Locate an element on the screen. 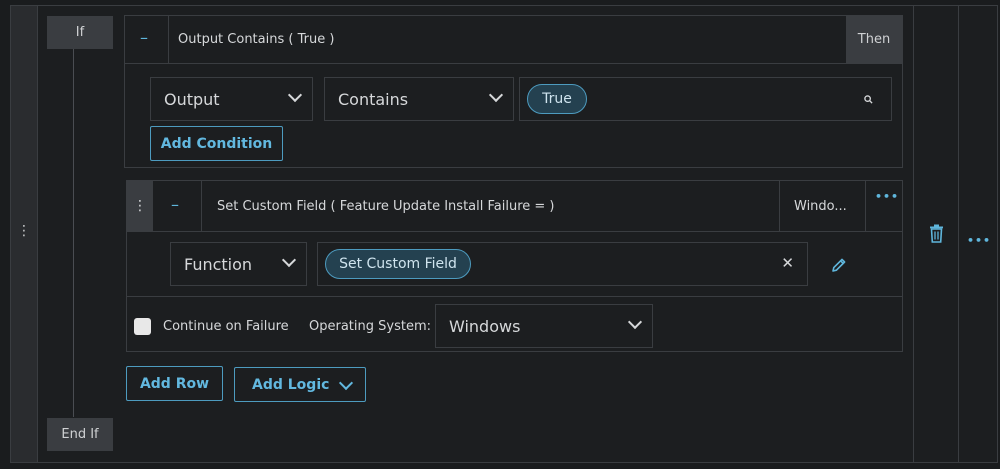 The height and width of the screenshot is (469, 1000). block-drag-rail: ⋮ is located at coordinates (24, 234).